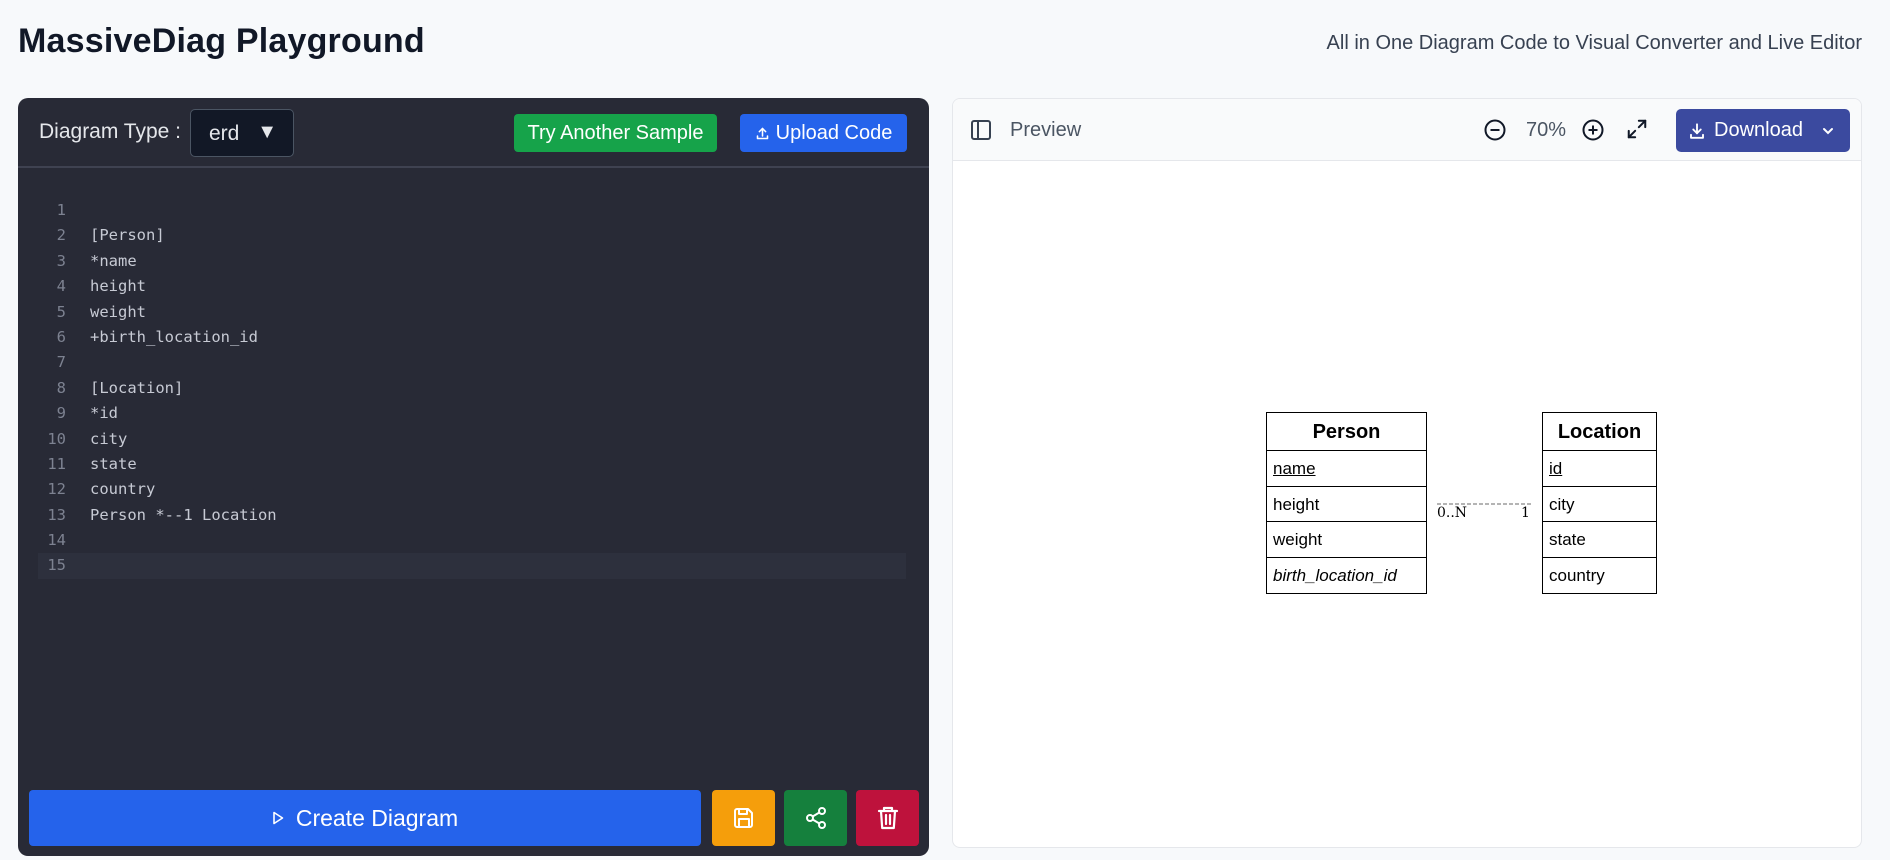 This screenshot has width=1890, height=860. I want to click on code-line: 6 +birth_location_id, so click(472, 337).